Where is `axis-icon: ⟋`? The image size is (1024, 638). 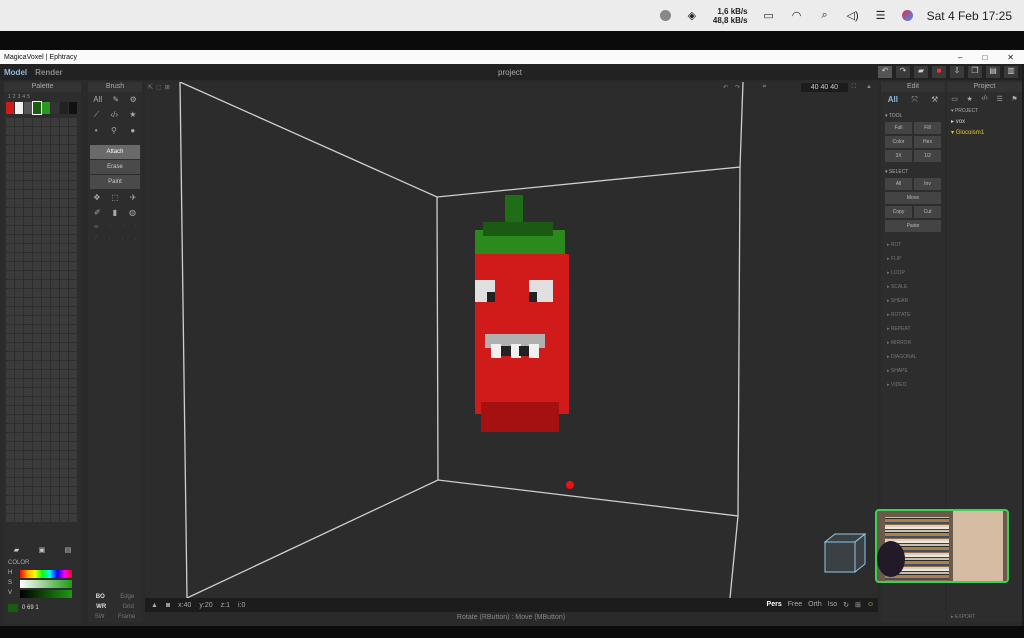
axis-icon: ⟋ is located at coordinates (96, 239).